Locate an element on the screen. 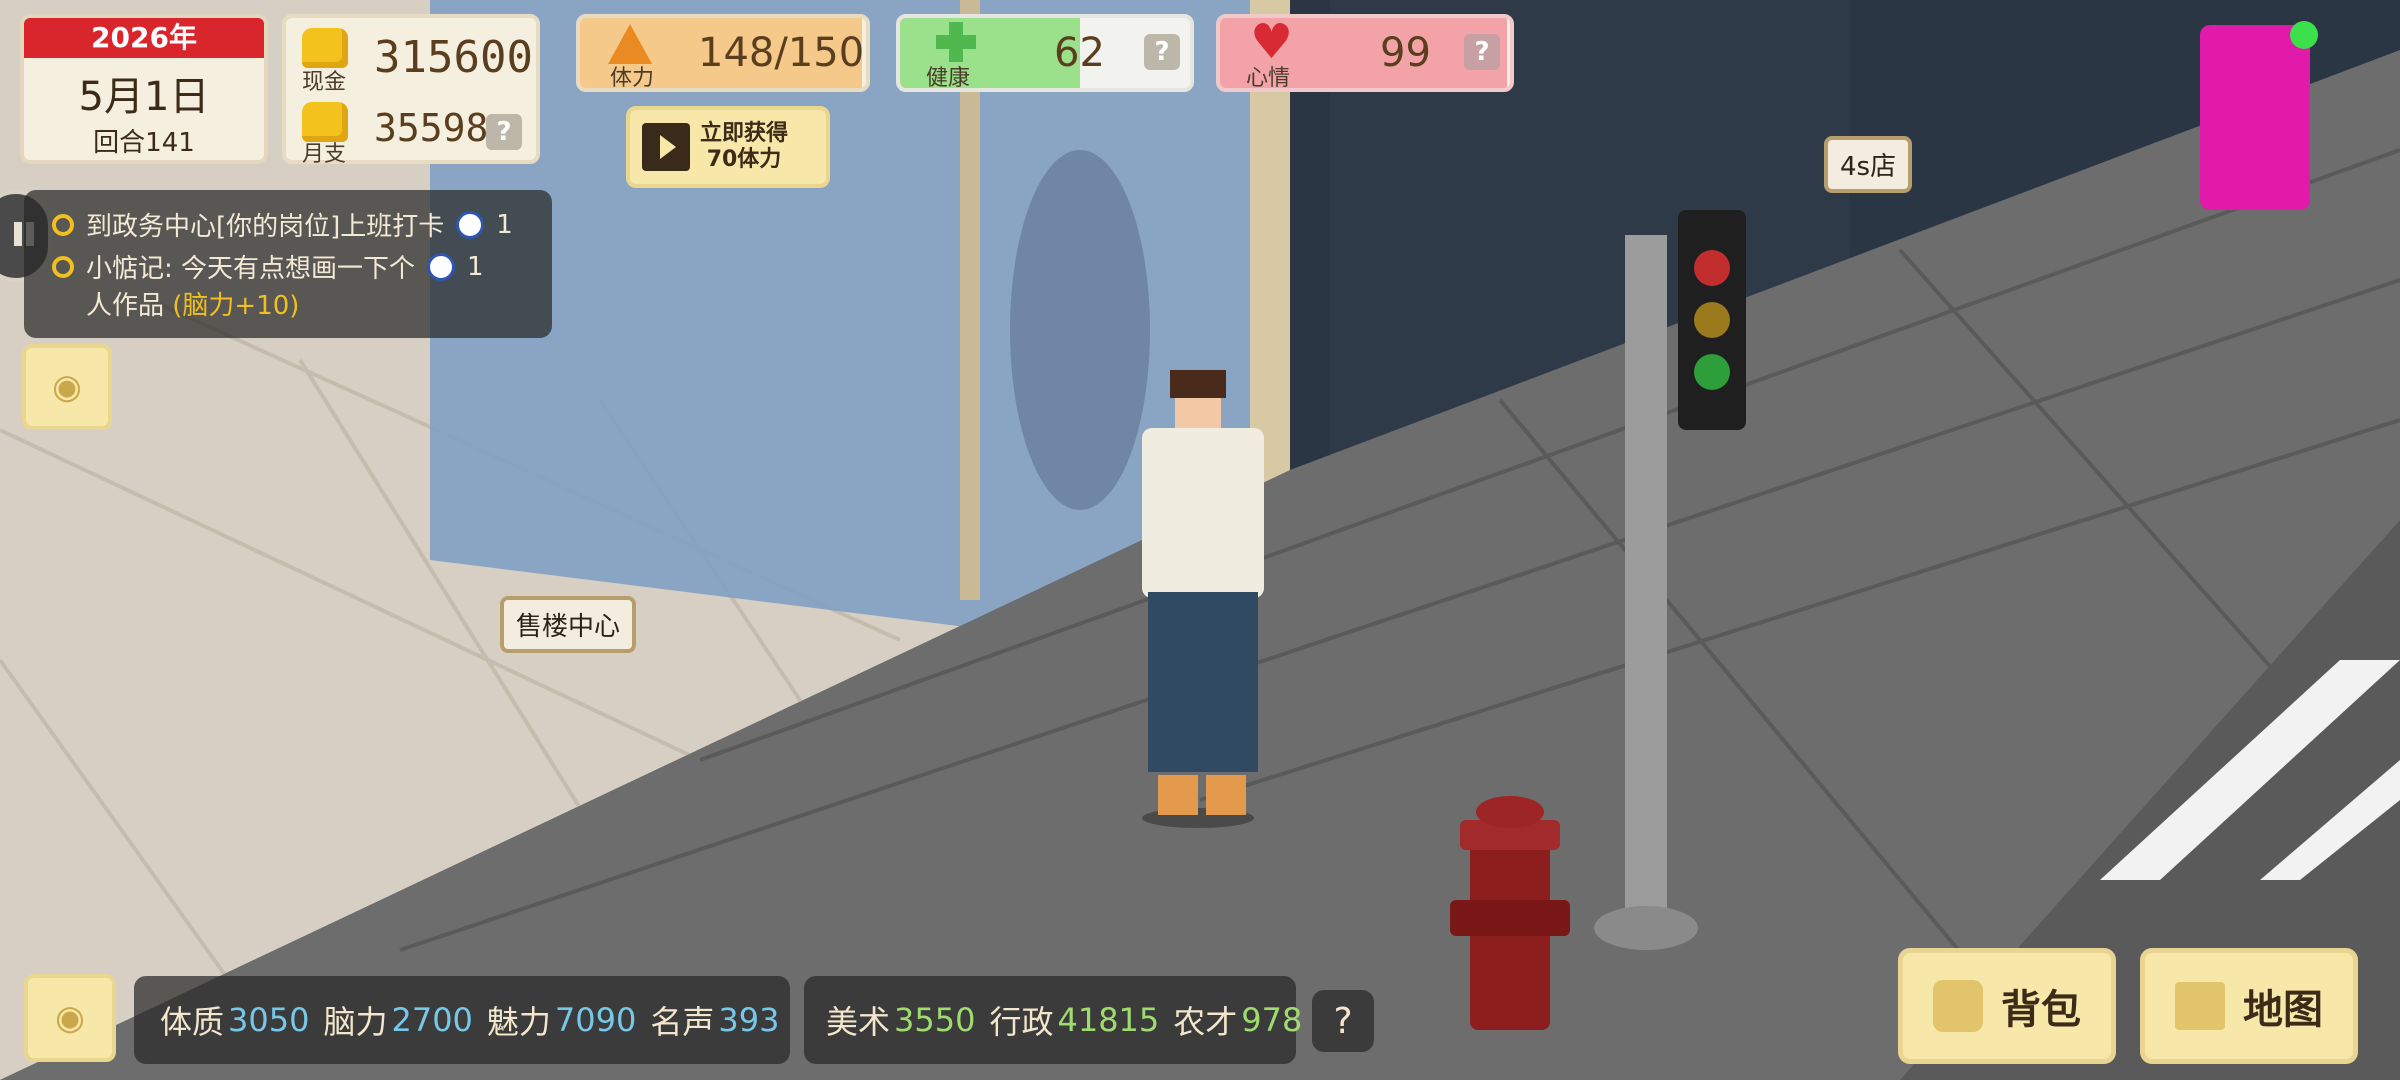 The height and width of the screenshot is (1080, 2400). sales-center-label: 售楼中心 is located at coordinates (568, 624).